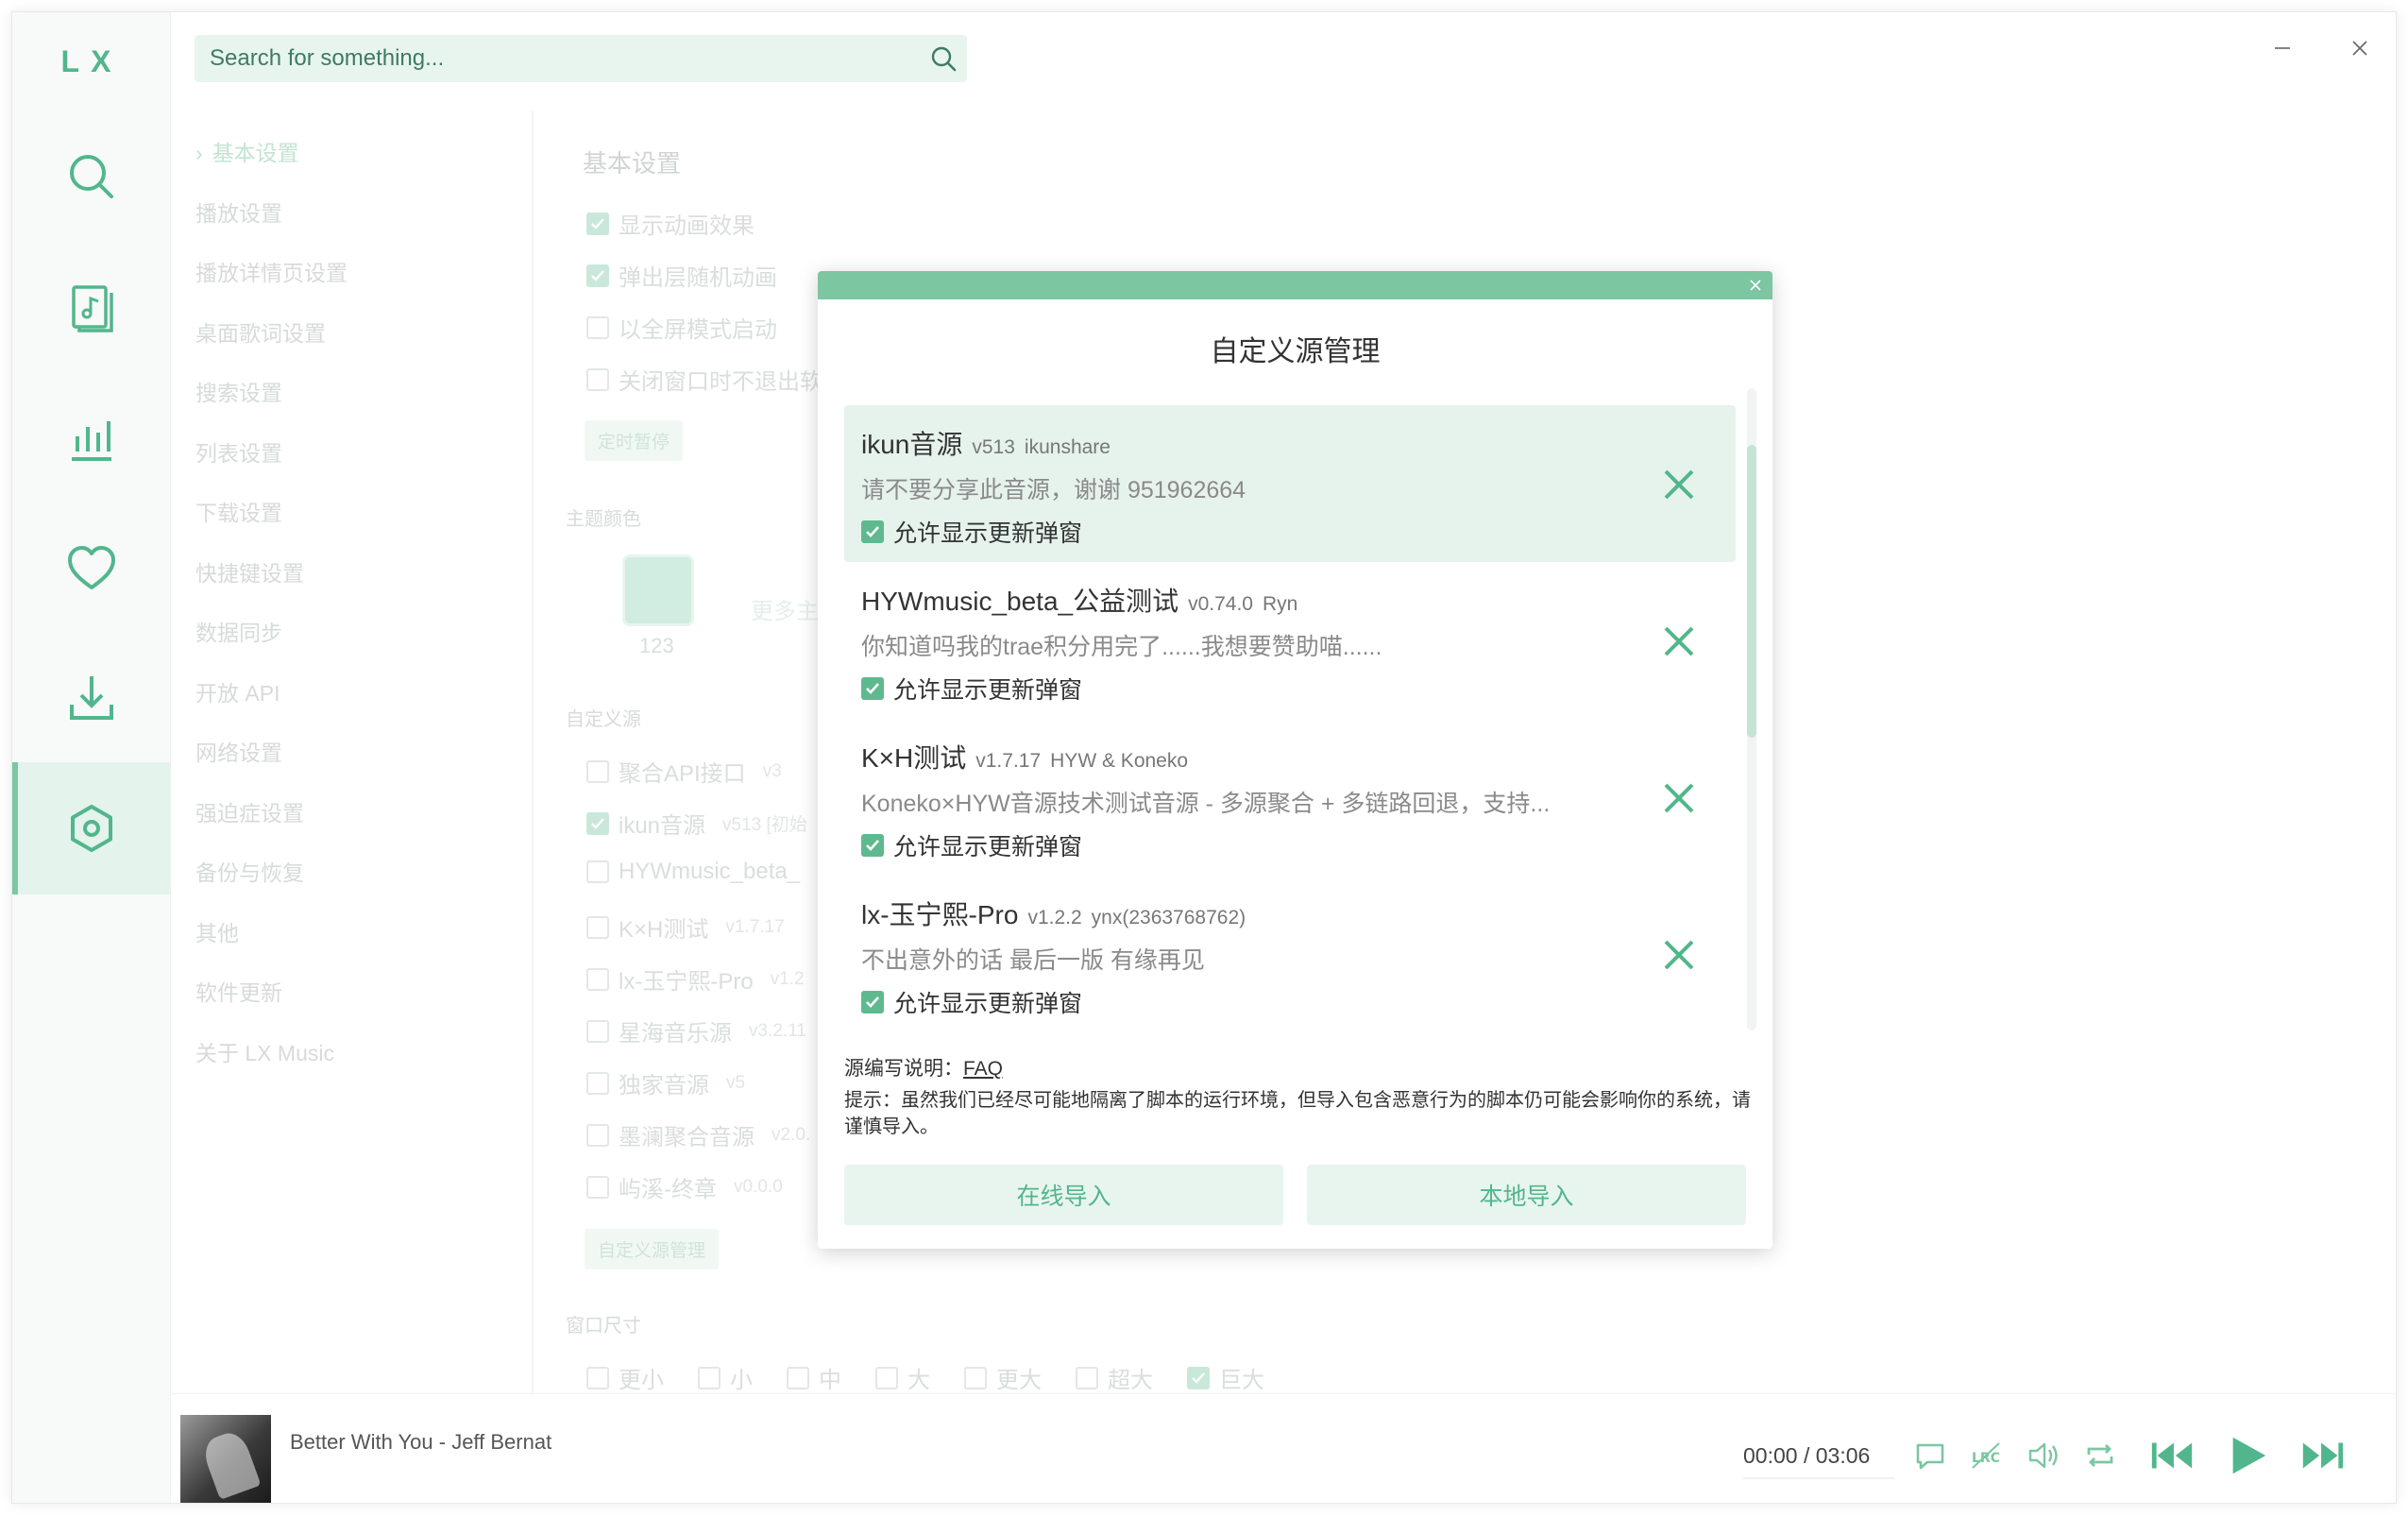  I want to click on window-size-option: 更小, so click(625, 1377).